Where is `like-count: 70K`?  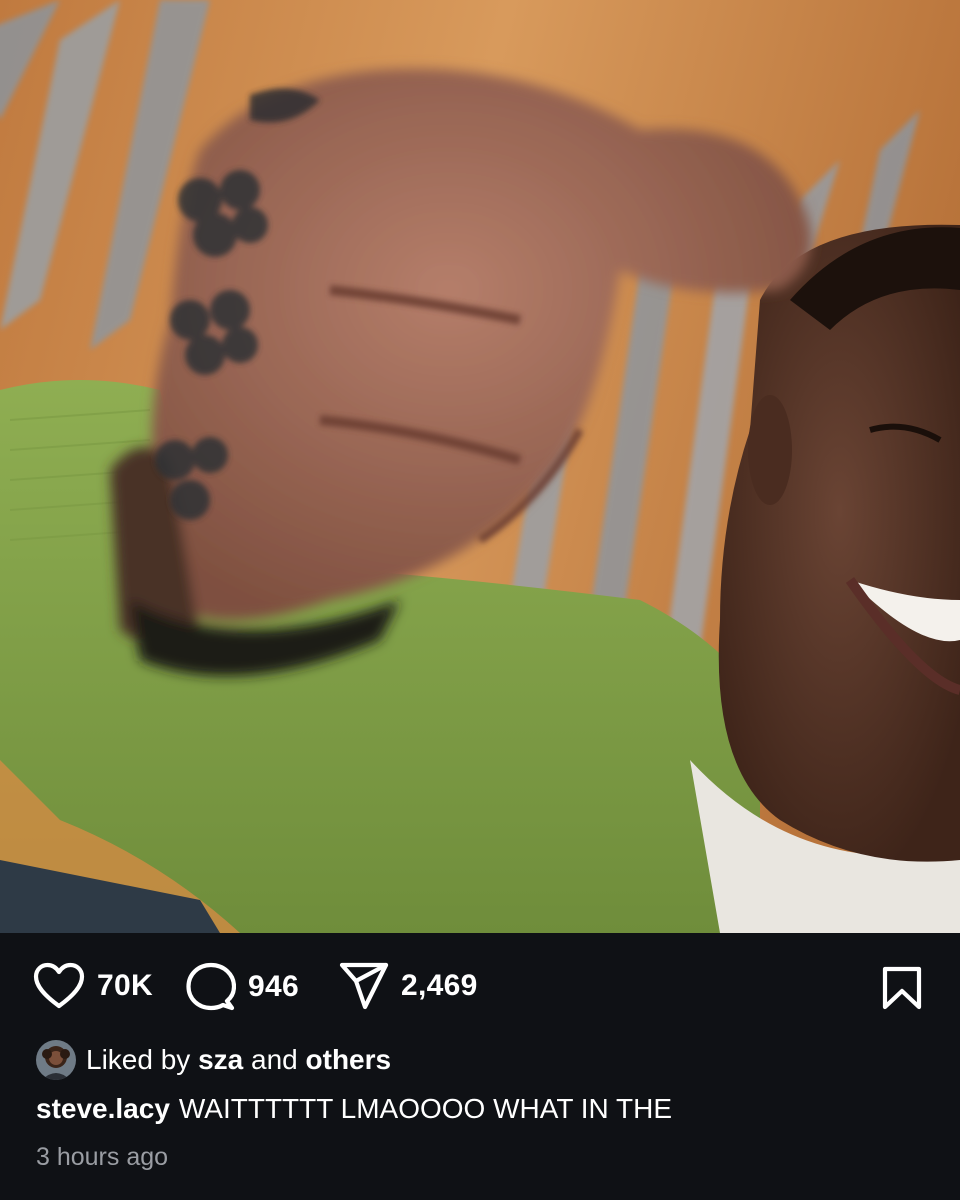 like-count: 70K is located at coordinates (125, 986).